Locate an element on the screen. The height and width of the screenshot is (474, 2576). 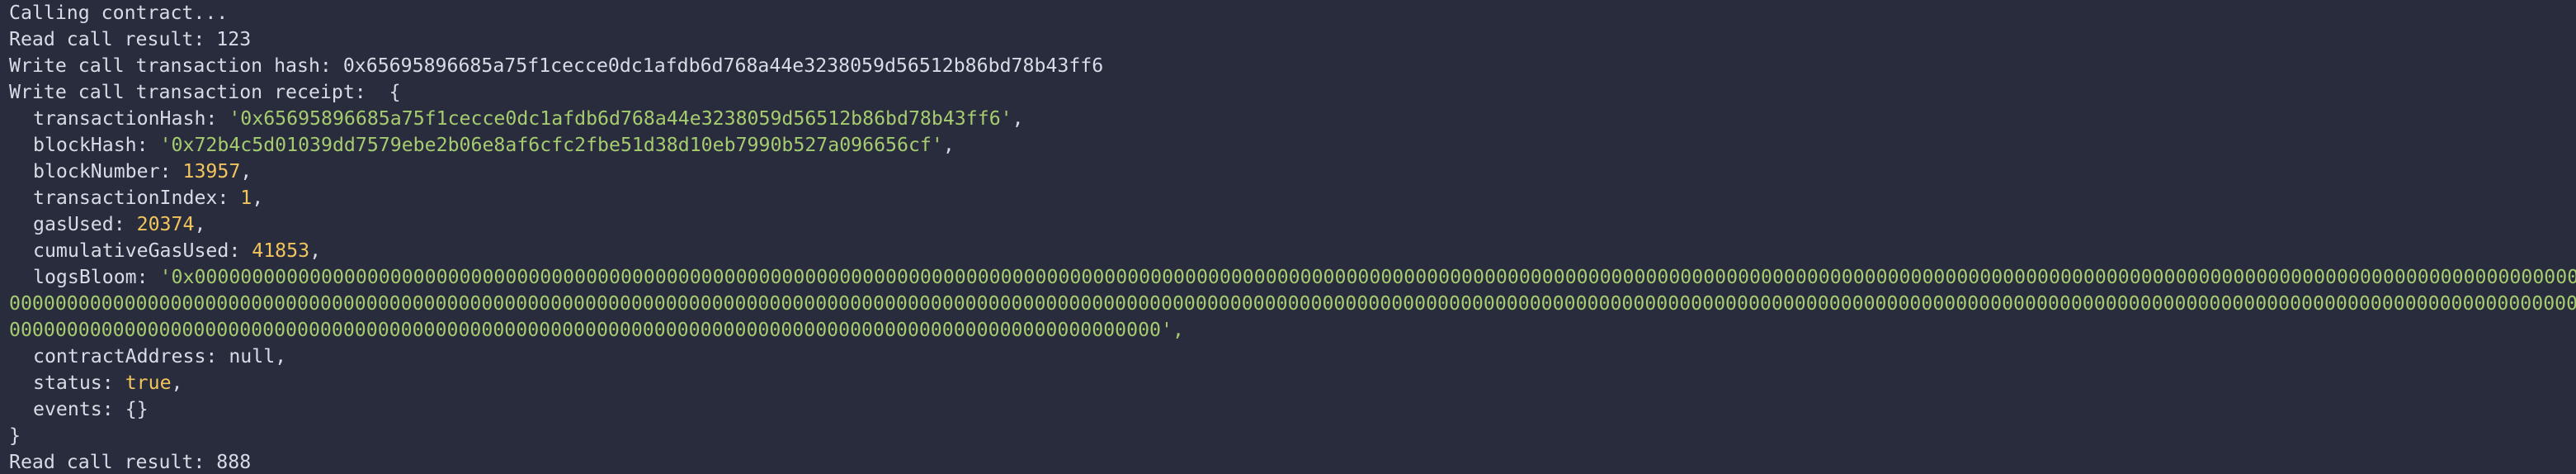
log-line-close-brace: } is located at coordinates (1292, 436).